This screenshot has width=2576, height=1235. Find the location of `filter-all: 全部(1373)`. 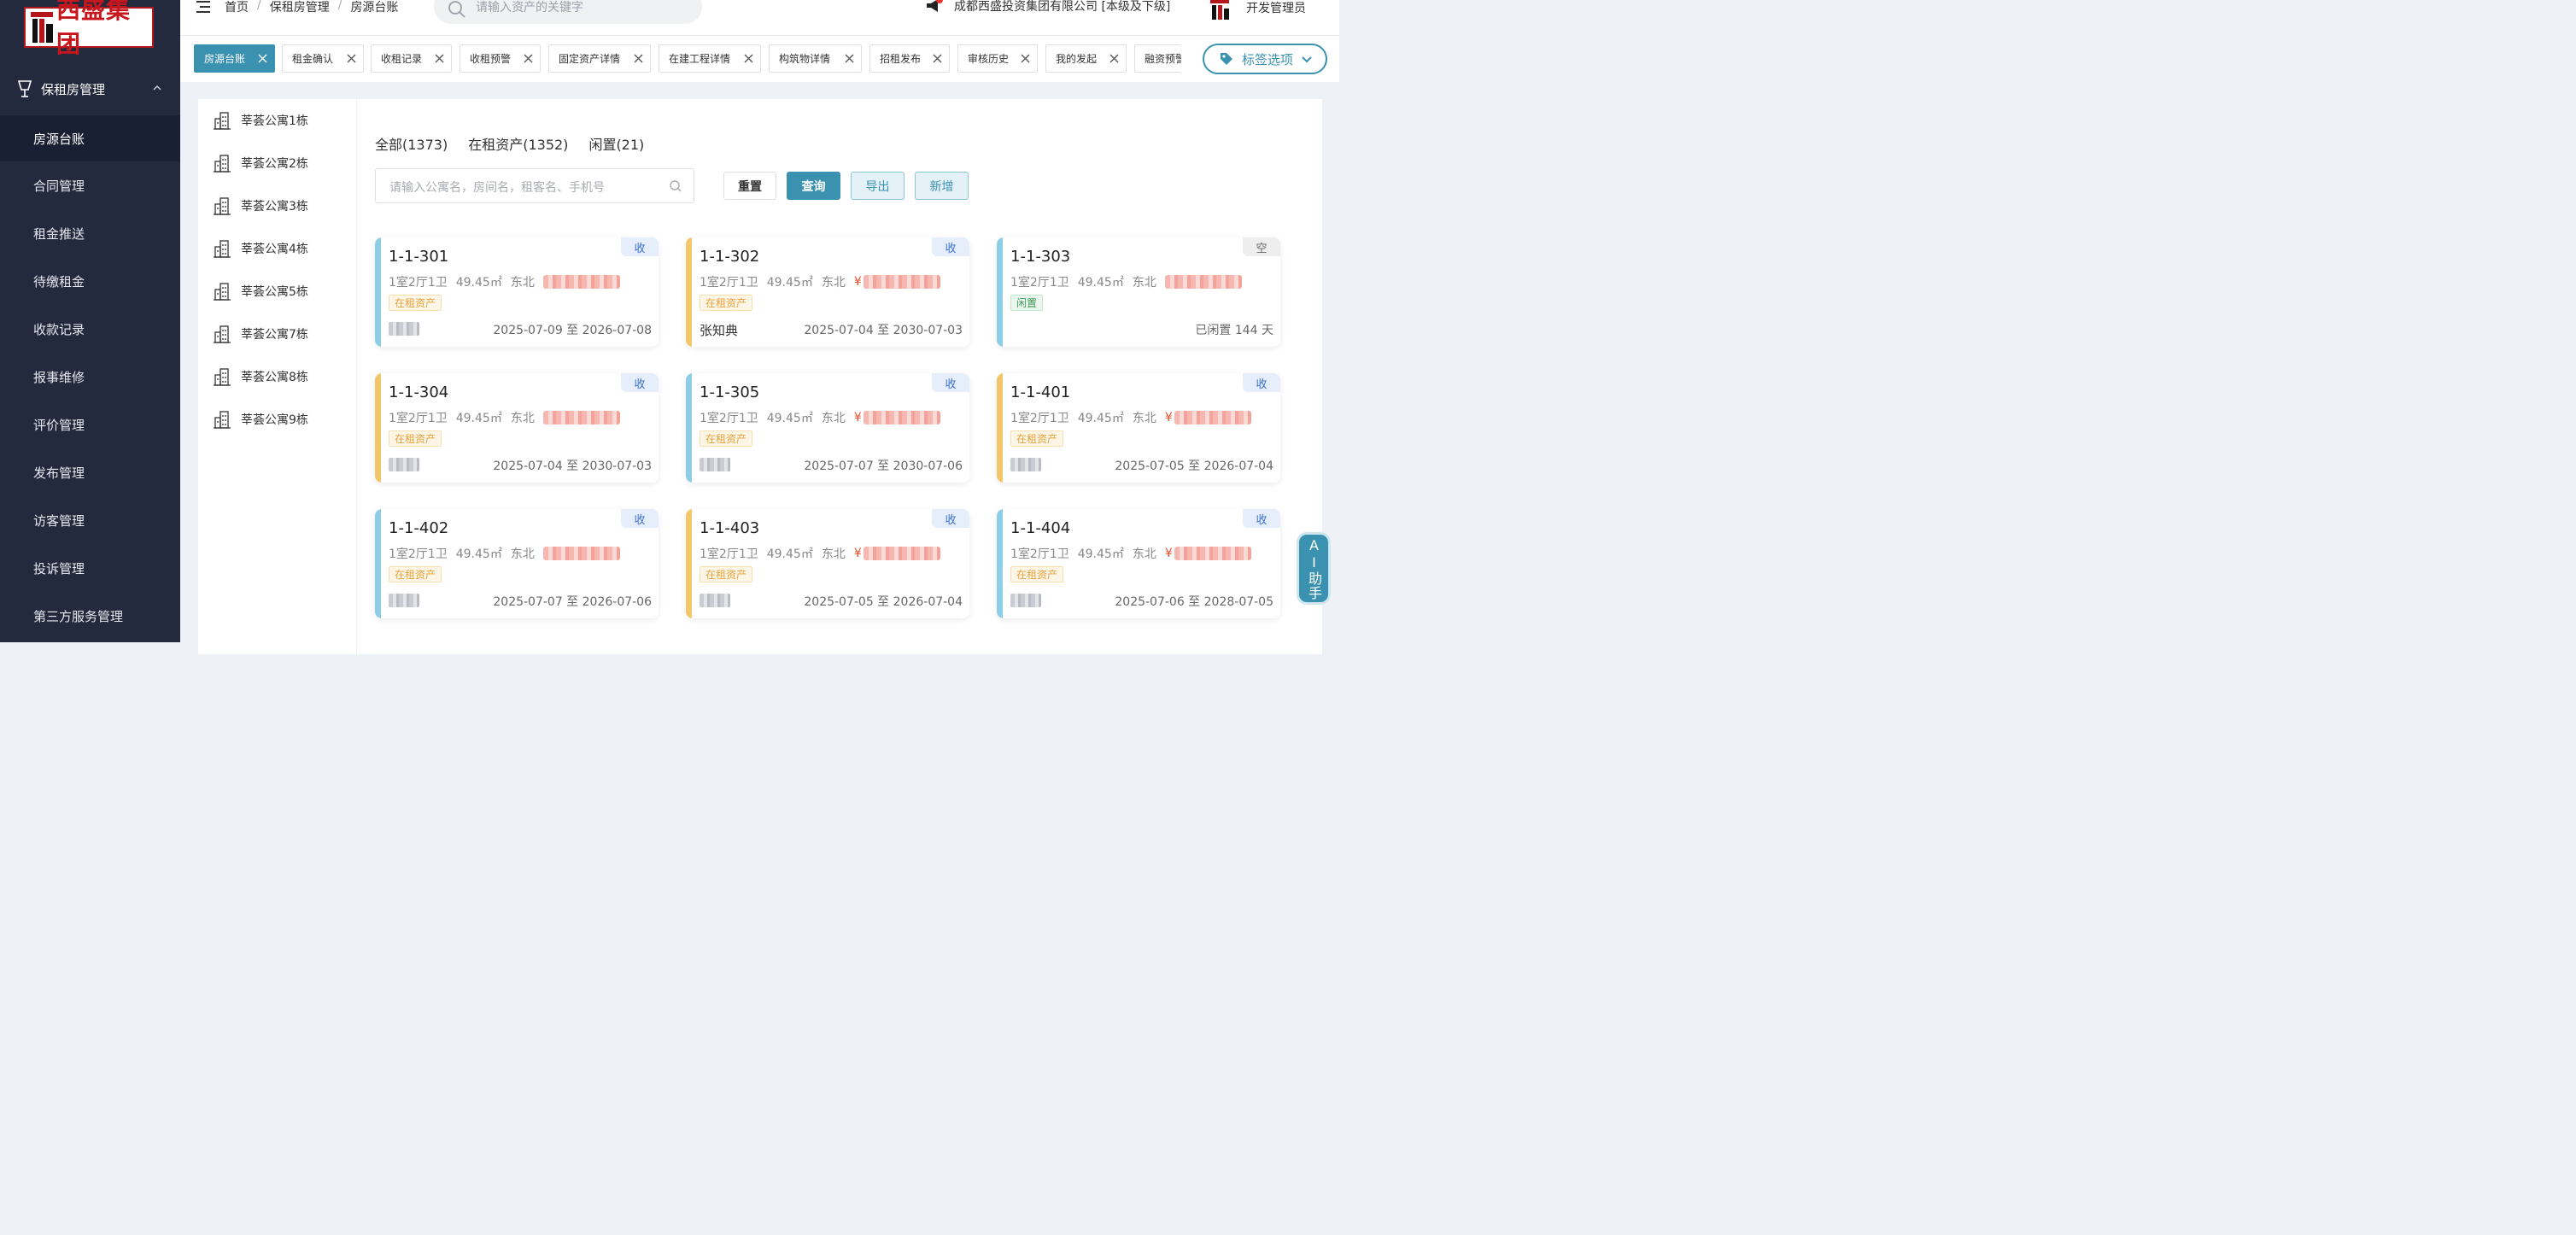

filter-all: 全部(1373) is located at coordinates (411, 143).